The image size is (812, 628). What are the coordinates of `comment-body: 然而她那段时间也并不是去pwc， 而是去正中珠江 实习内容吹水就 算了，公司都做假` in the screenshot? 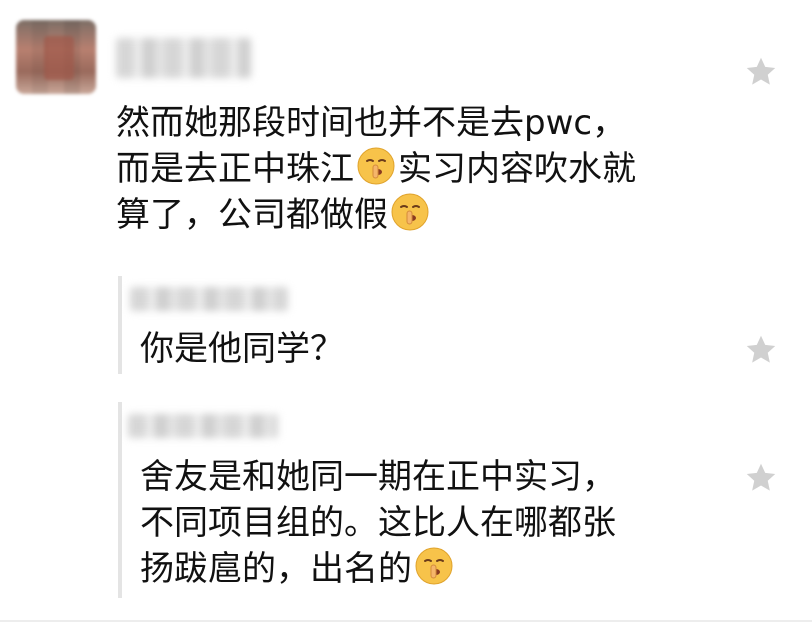 It's located at (376, 169).